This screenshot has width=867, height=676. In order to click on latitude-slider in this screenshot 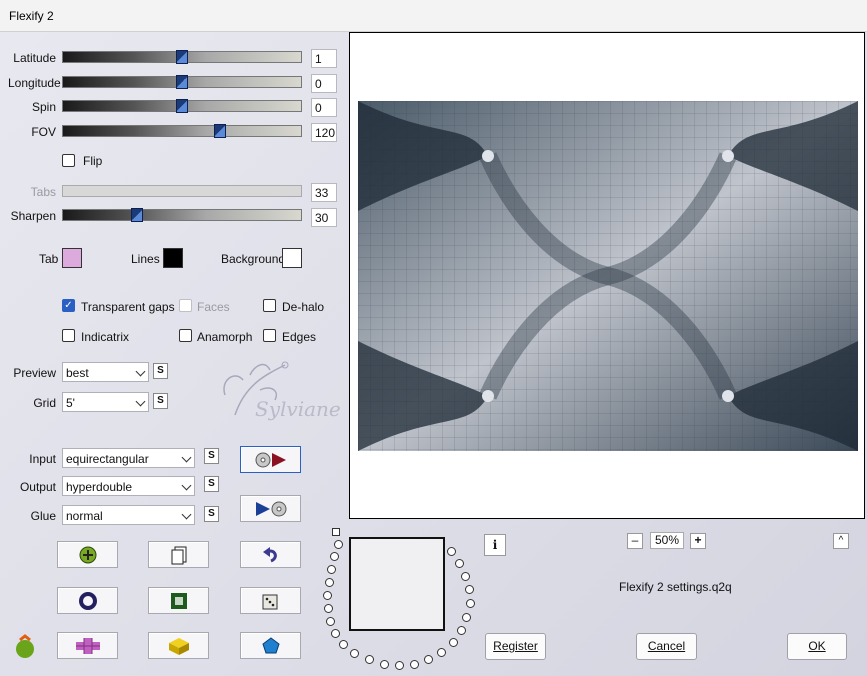, I will do `click(182, 57)`.